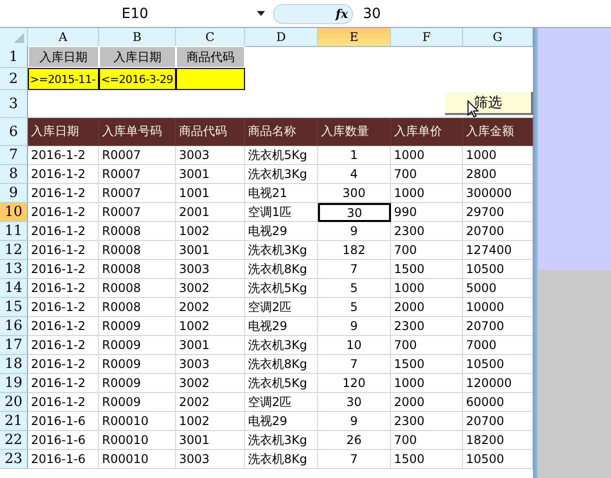 The width and height of the screenshot is (611, 478). I want to click on table-header-cell: 入库金额, so click(498, 132).